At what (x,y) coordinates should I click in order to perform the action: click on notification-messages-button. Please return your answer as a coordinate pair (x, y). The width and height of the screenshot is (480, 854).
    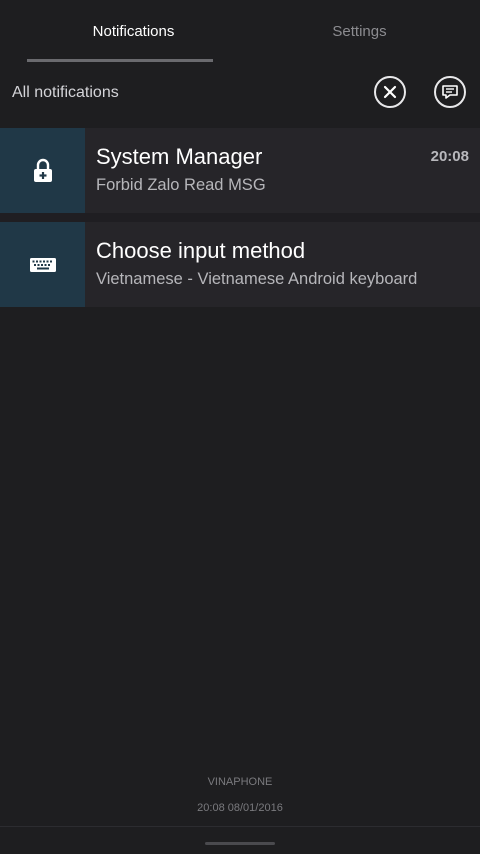
    Looking at the image, I should click on (450, 92).